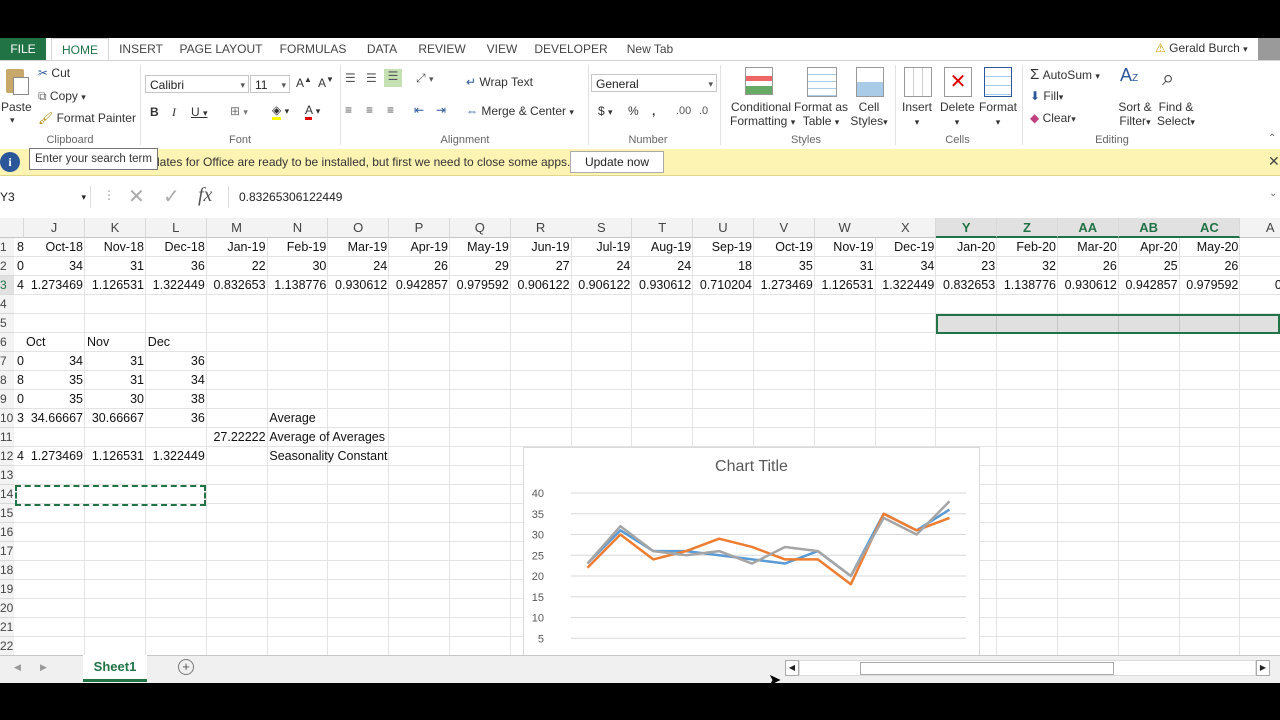 This screenshot has width=1280, height=720. Describe the element at coordinates (654, 83) in the screenshot. I see `number-format-select: General` at that location.